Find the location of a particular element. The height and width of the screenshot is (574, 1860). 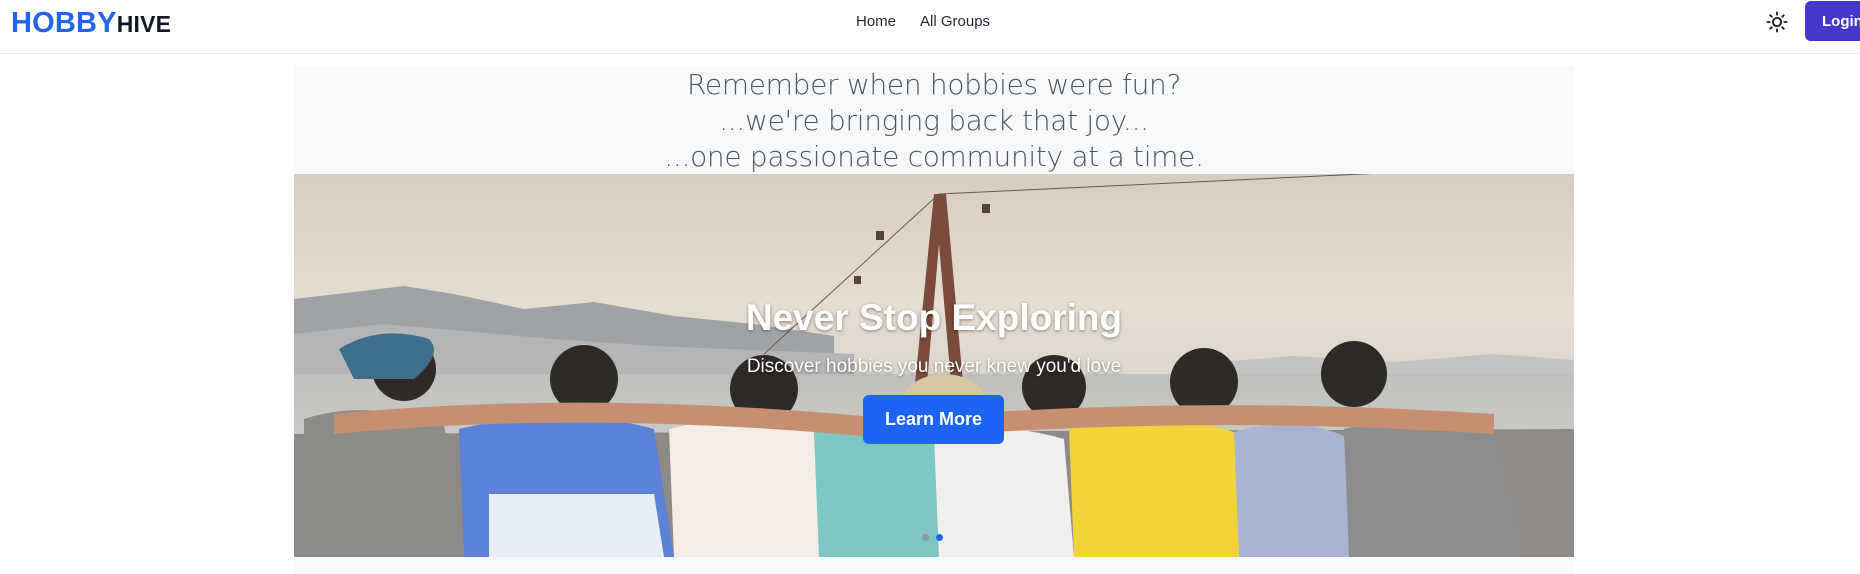

section-bottom-strip is located at coordinates (934, 565).